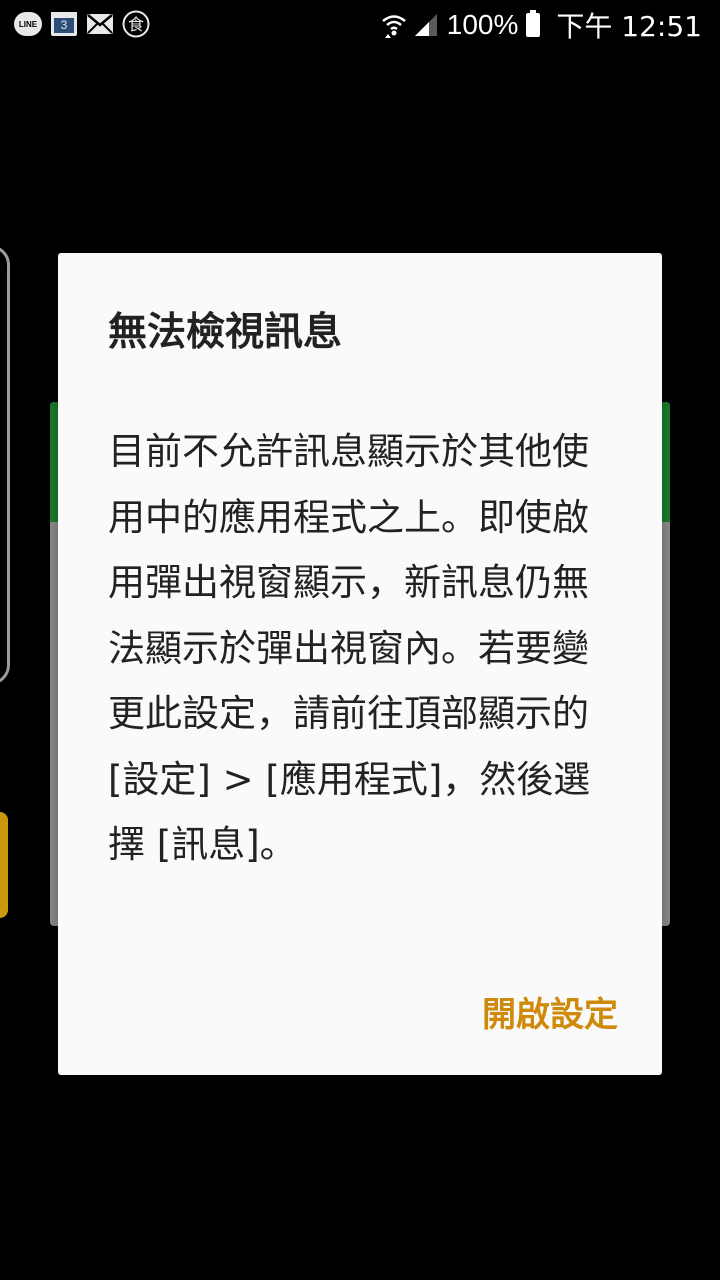 The image size is (720, 1280). I want to click on food-icon: 食, so click(136, 24).